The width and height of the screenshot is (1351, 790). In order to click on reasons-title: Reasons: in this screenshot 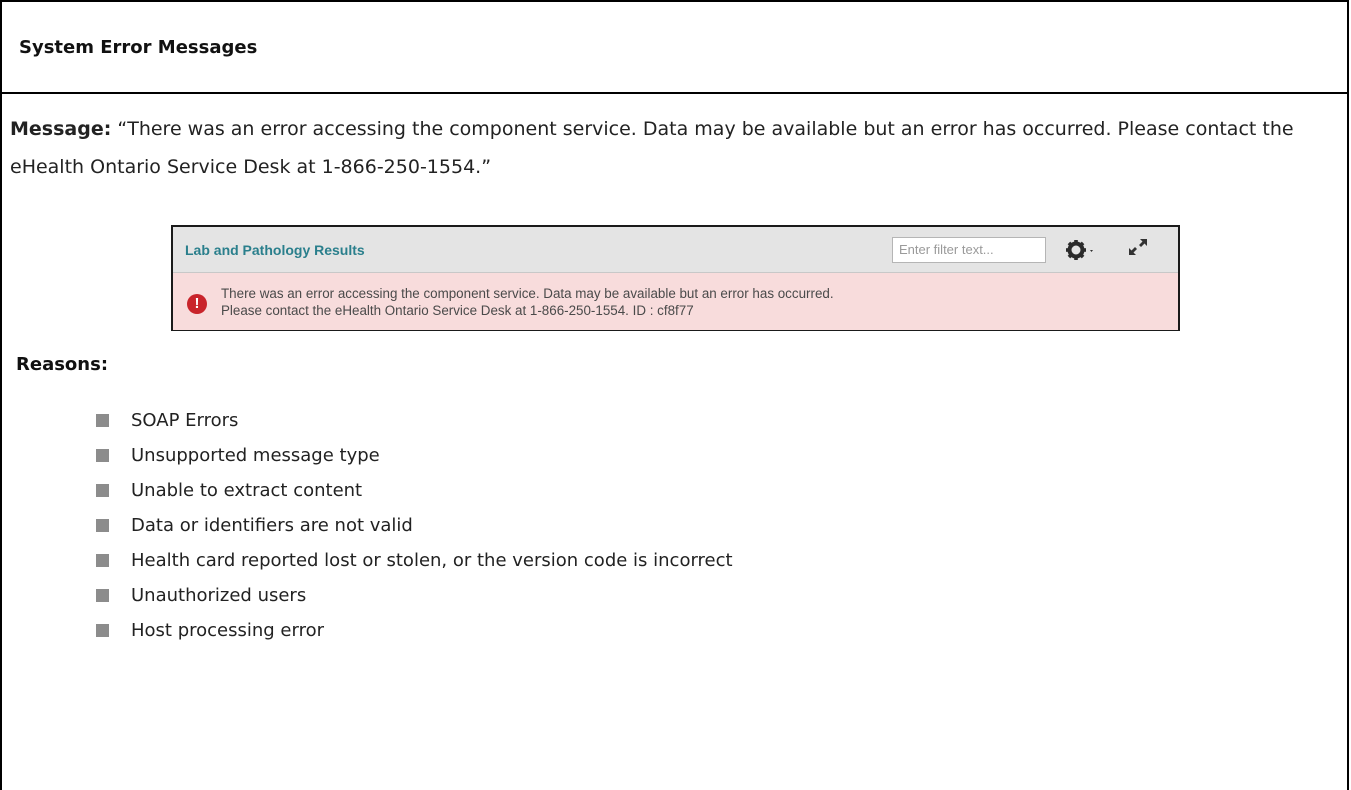, I will do `click(62, 364)`.